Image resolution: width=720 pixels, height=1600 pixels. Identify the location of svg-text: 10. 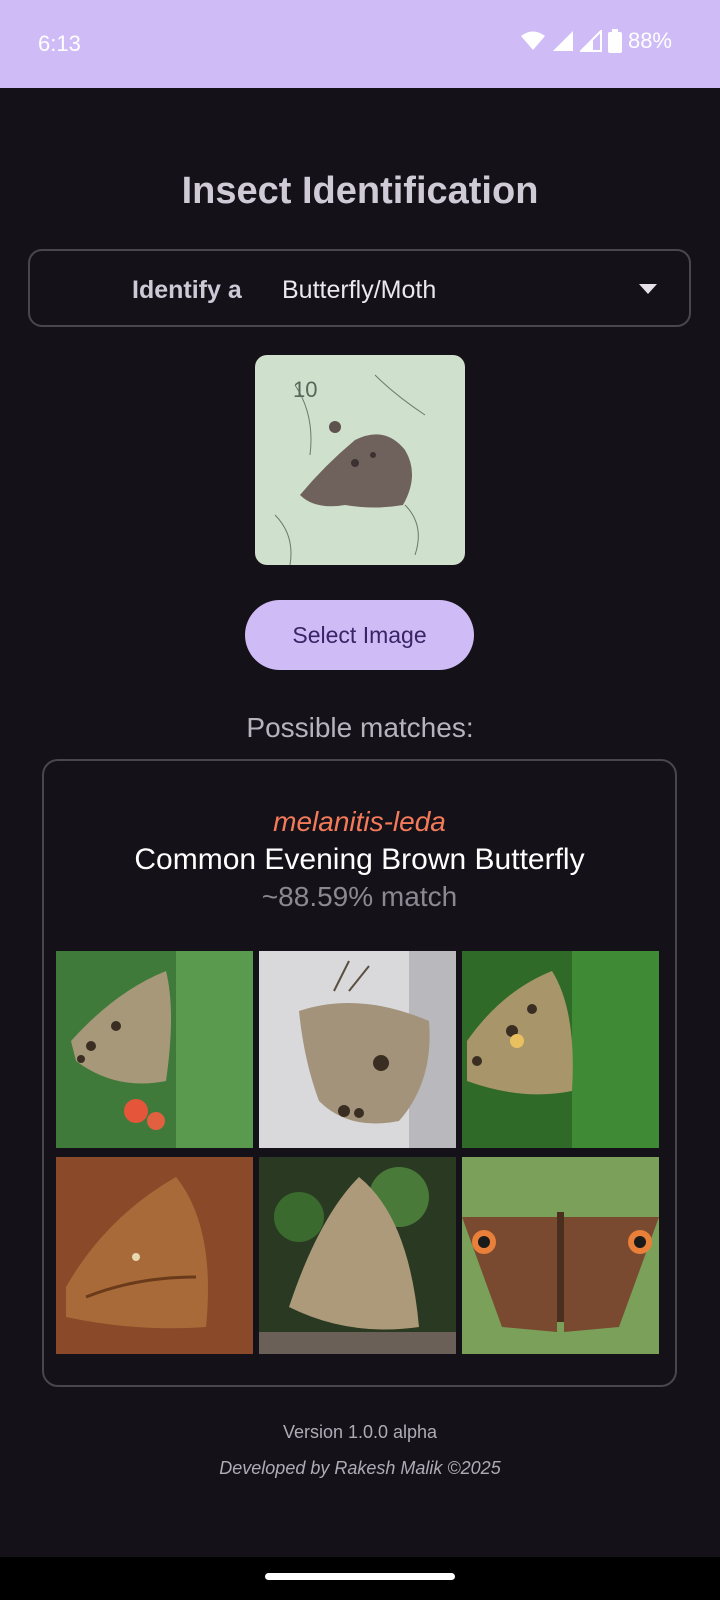
(305, 389).